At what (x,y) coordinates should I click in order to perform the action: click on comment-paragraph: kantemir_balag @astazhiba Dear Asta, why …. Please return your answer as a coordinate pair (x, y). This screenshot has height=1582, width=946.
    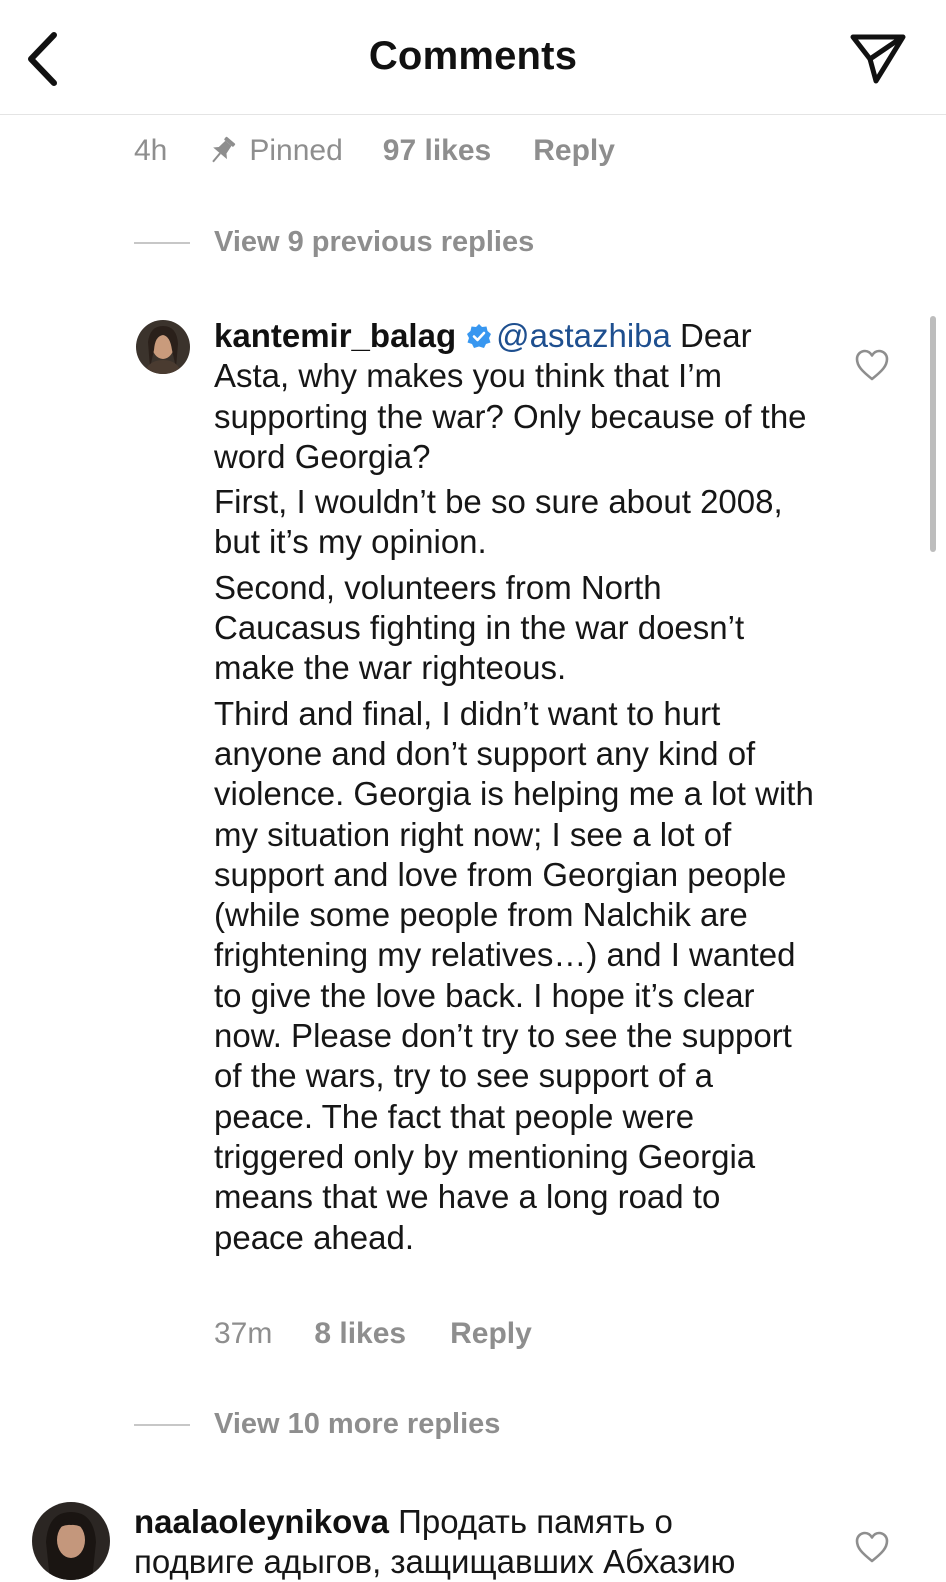
    Looking at the image, I should click on (514, 396).